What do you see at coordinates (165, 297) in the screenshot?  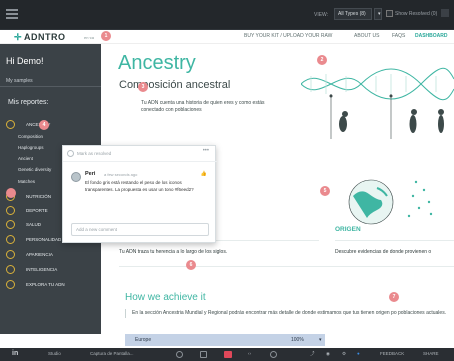 I see `achieve-title: How we achieve it` at bounding box center [165, 297].